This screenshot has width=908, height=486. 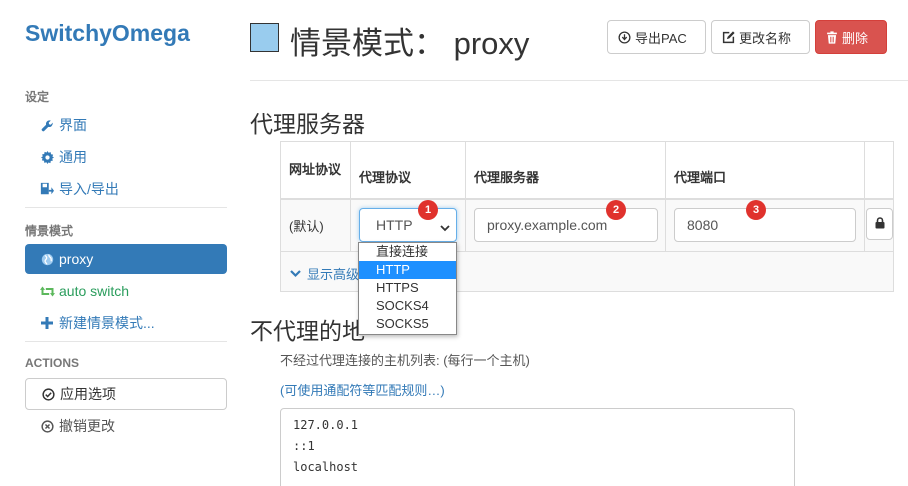 I want to click on download-icon, so click(x=624, y=37).